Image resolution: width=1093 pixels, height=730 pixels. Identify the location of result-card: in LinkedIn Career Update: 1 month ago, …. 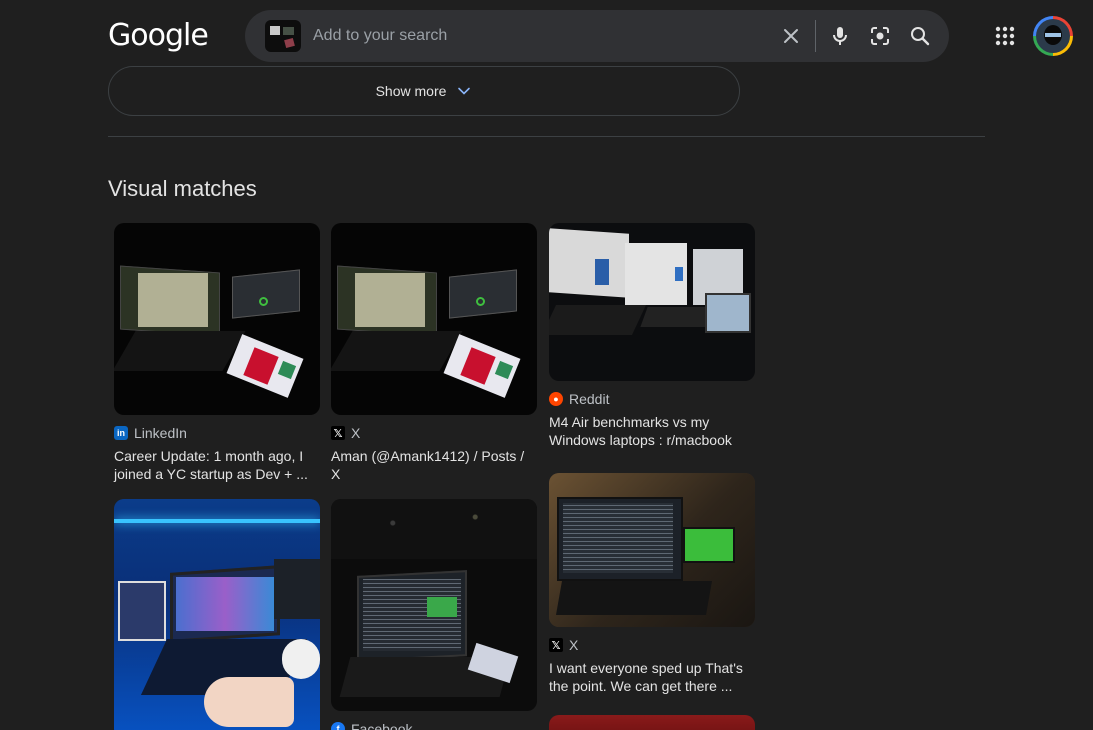
(217, 353).